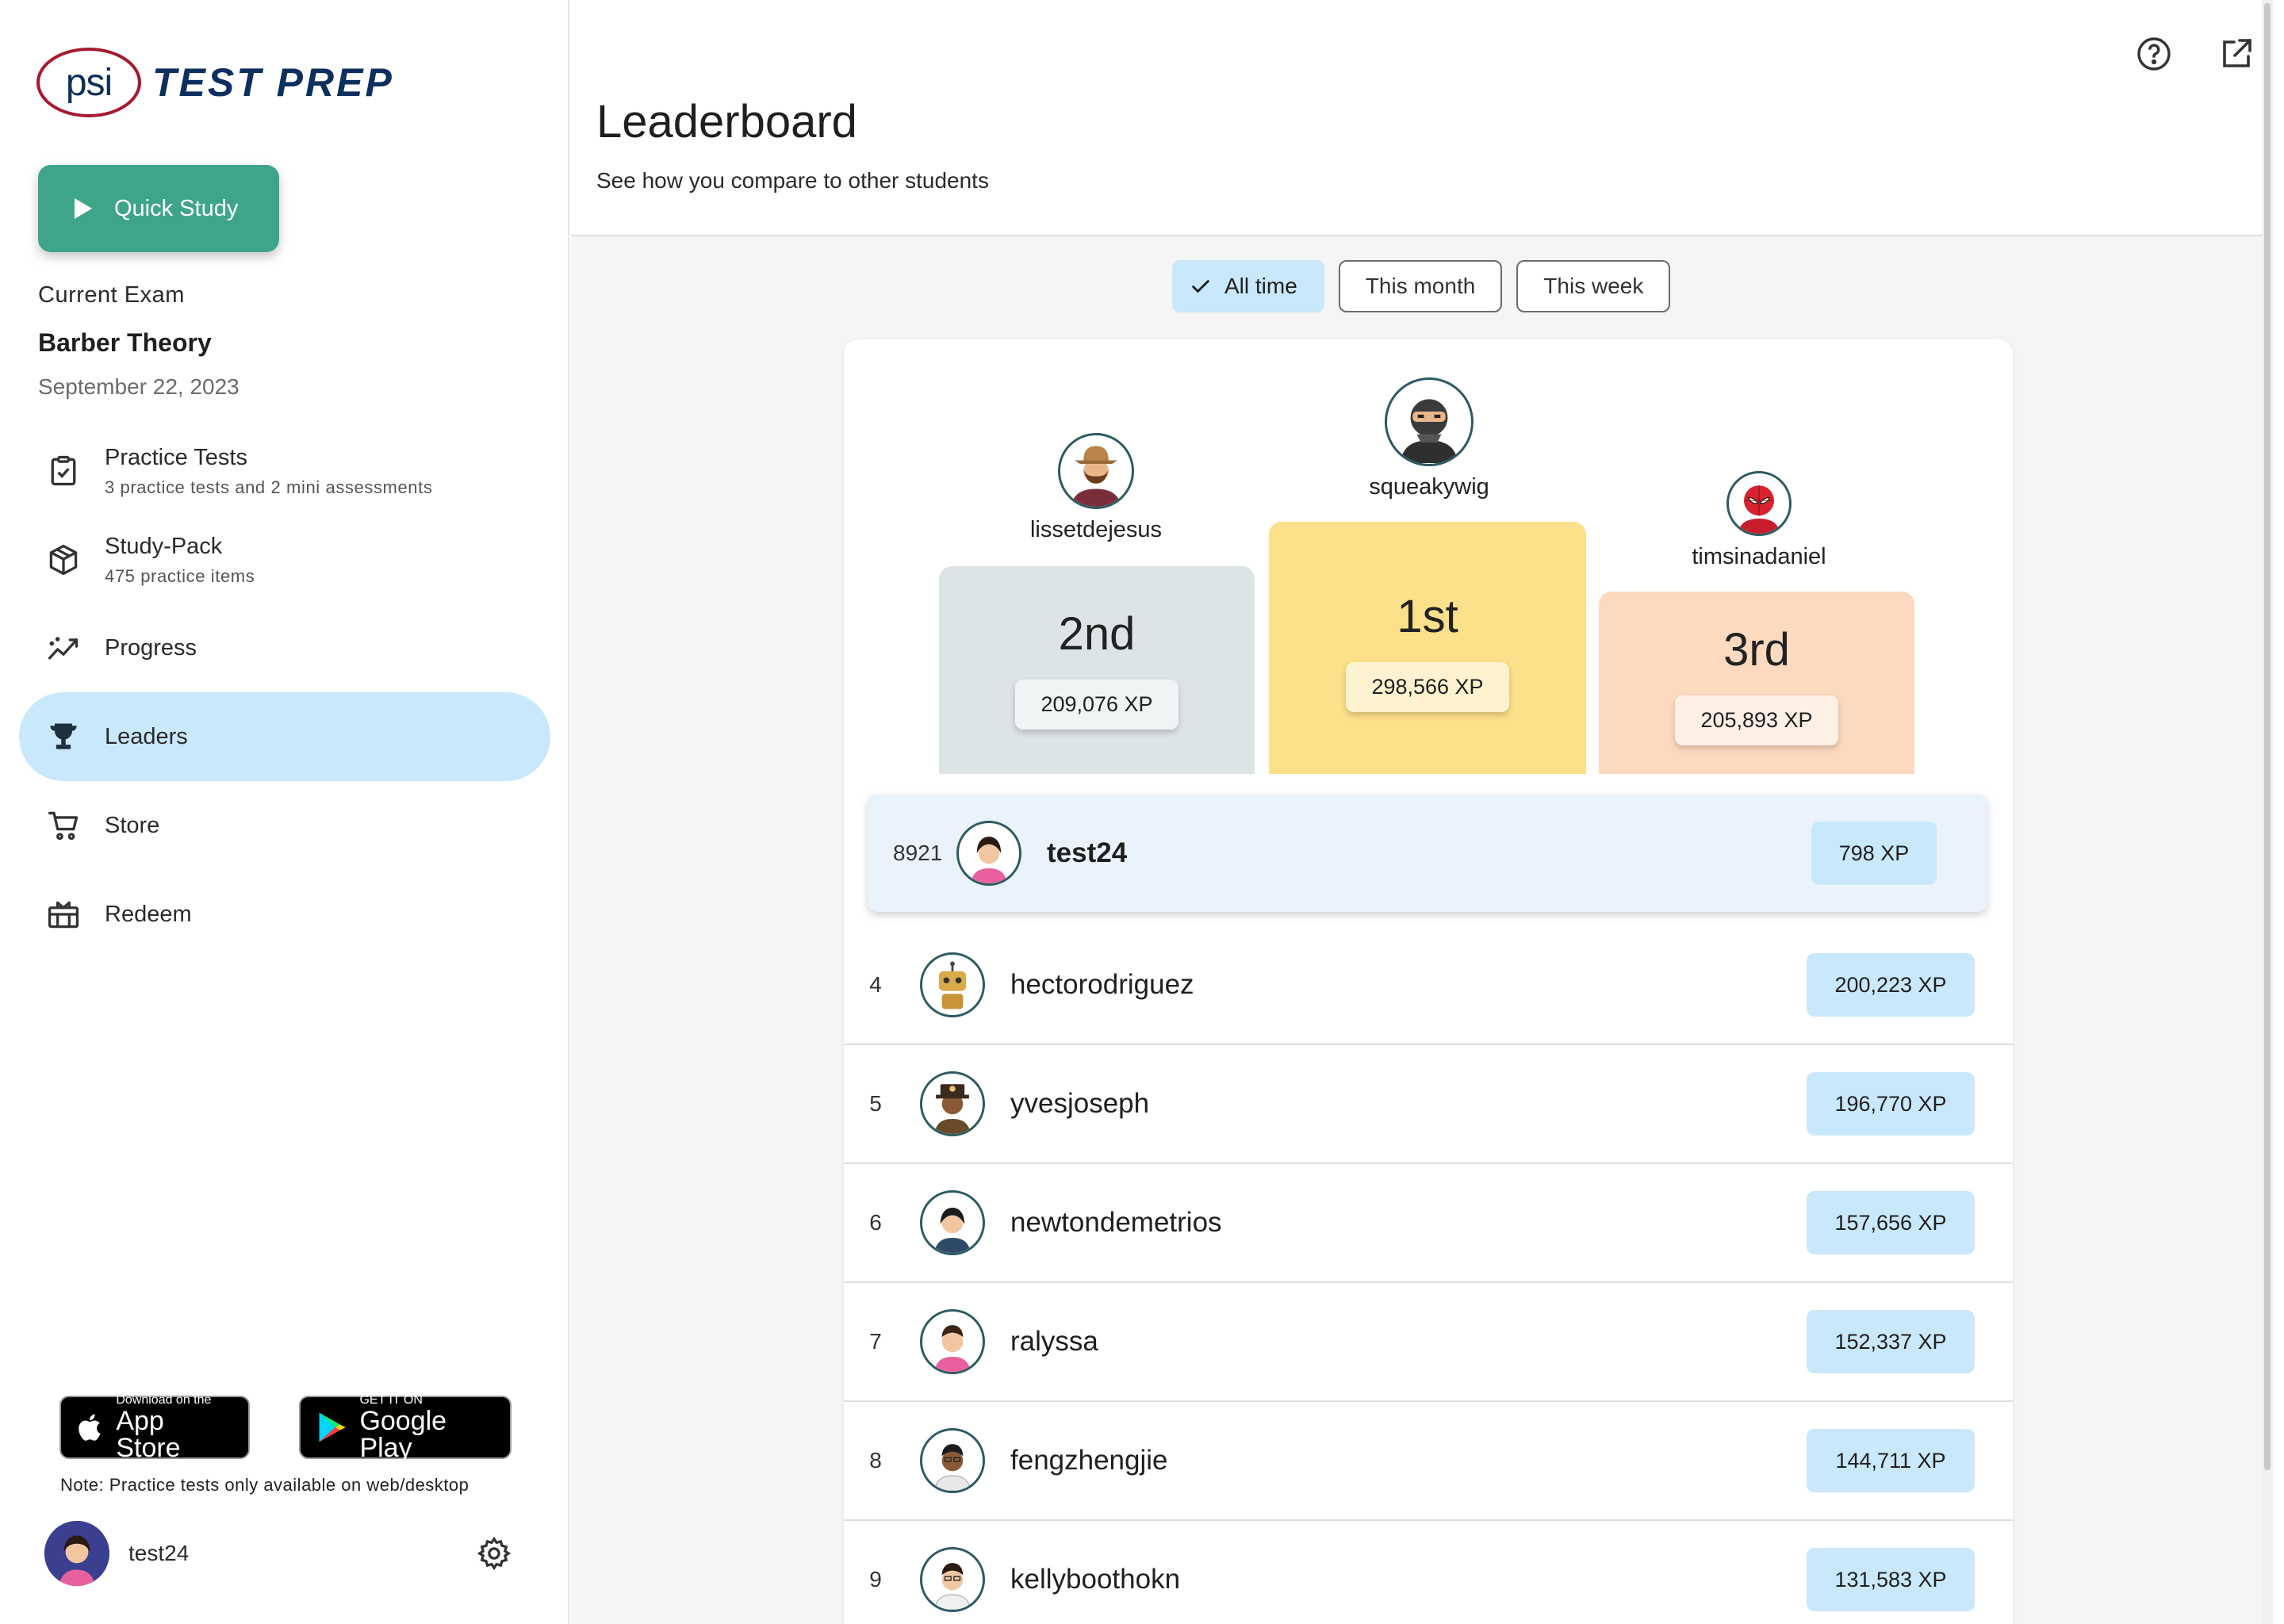 This screenshot has height=1624, width=2284. I want to click on rank: 8921, so click(918, 853).